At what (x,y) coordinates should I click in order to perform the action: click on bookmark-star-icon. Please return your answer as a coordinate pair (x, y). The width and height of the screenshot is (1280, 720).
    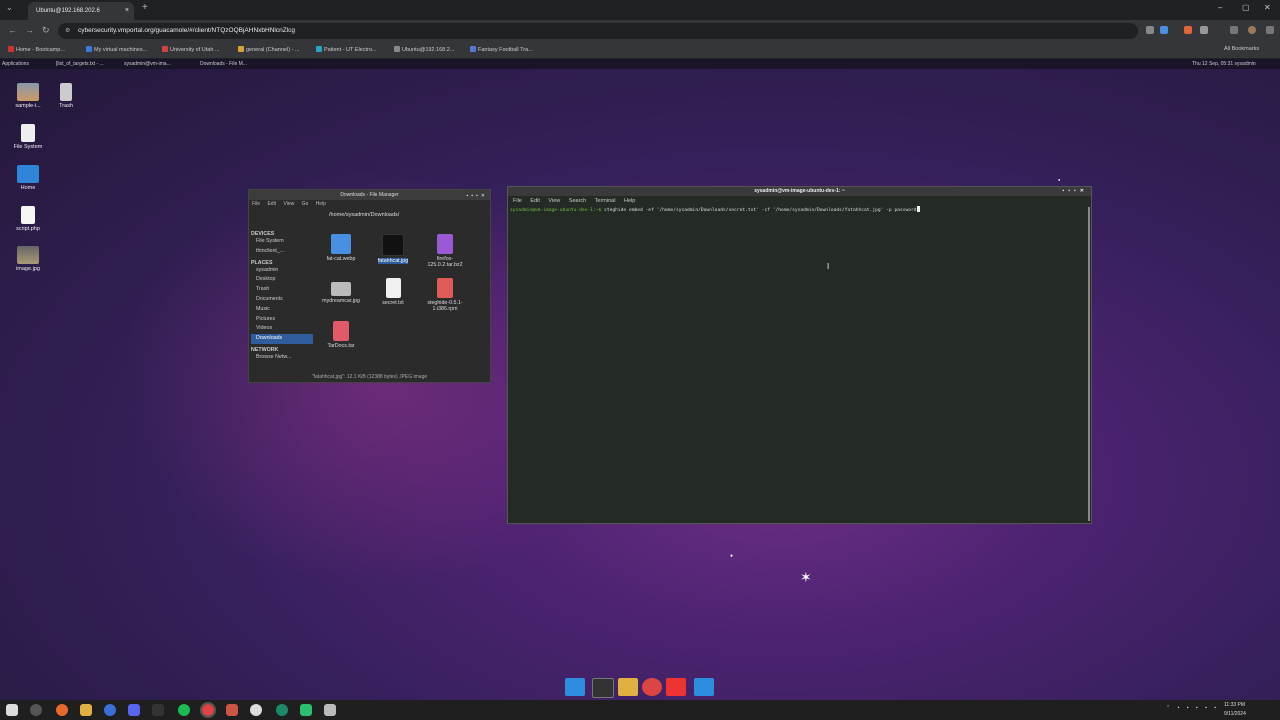
    Looking at the image, I should click on (1164, 30).